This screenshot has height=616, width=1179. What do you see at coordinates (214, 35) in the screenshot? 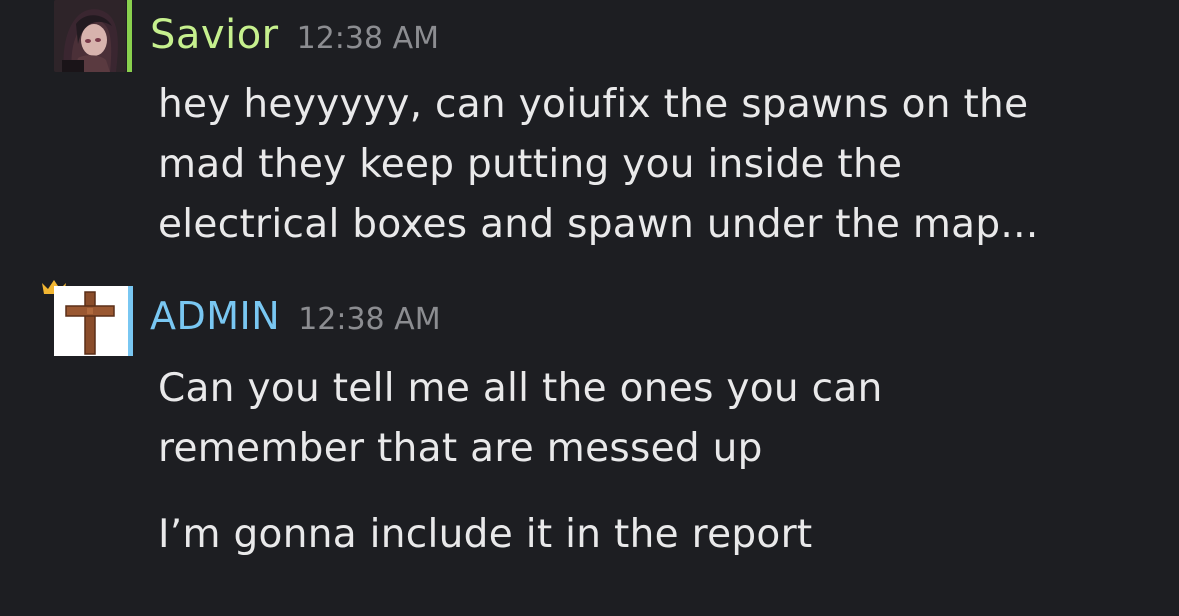
I see `author-name: Savior` at bounding box center [214, 35].